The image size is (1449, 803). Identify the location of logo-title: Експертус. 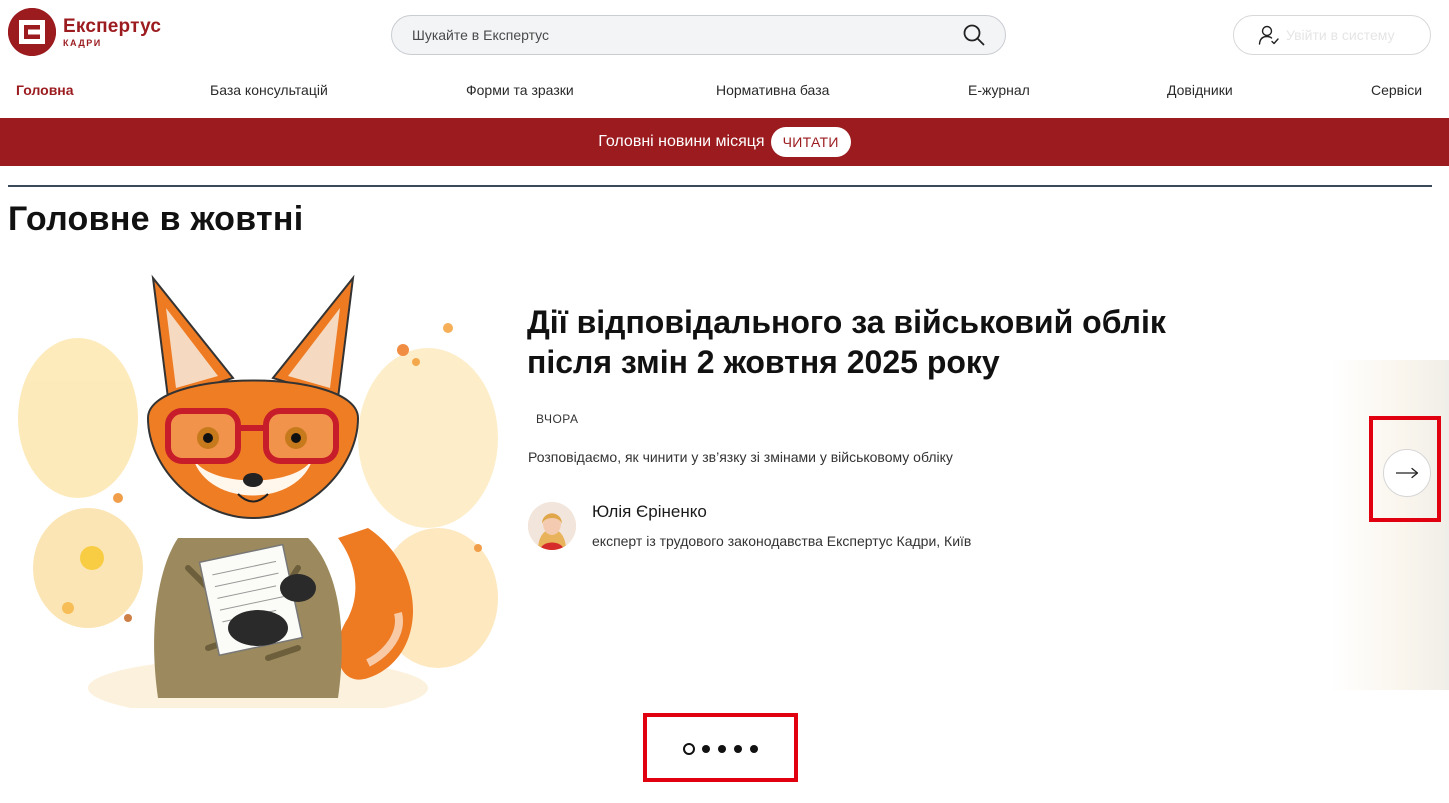
(112, 26).